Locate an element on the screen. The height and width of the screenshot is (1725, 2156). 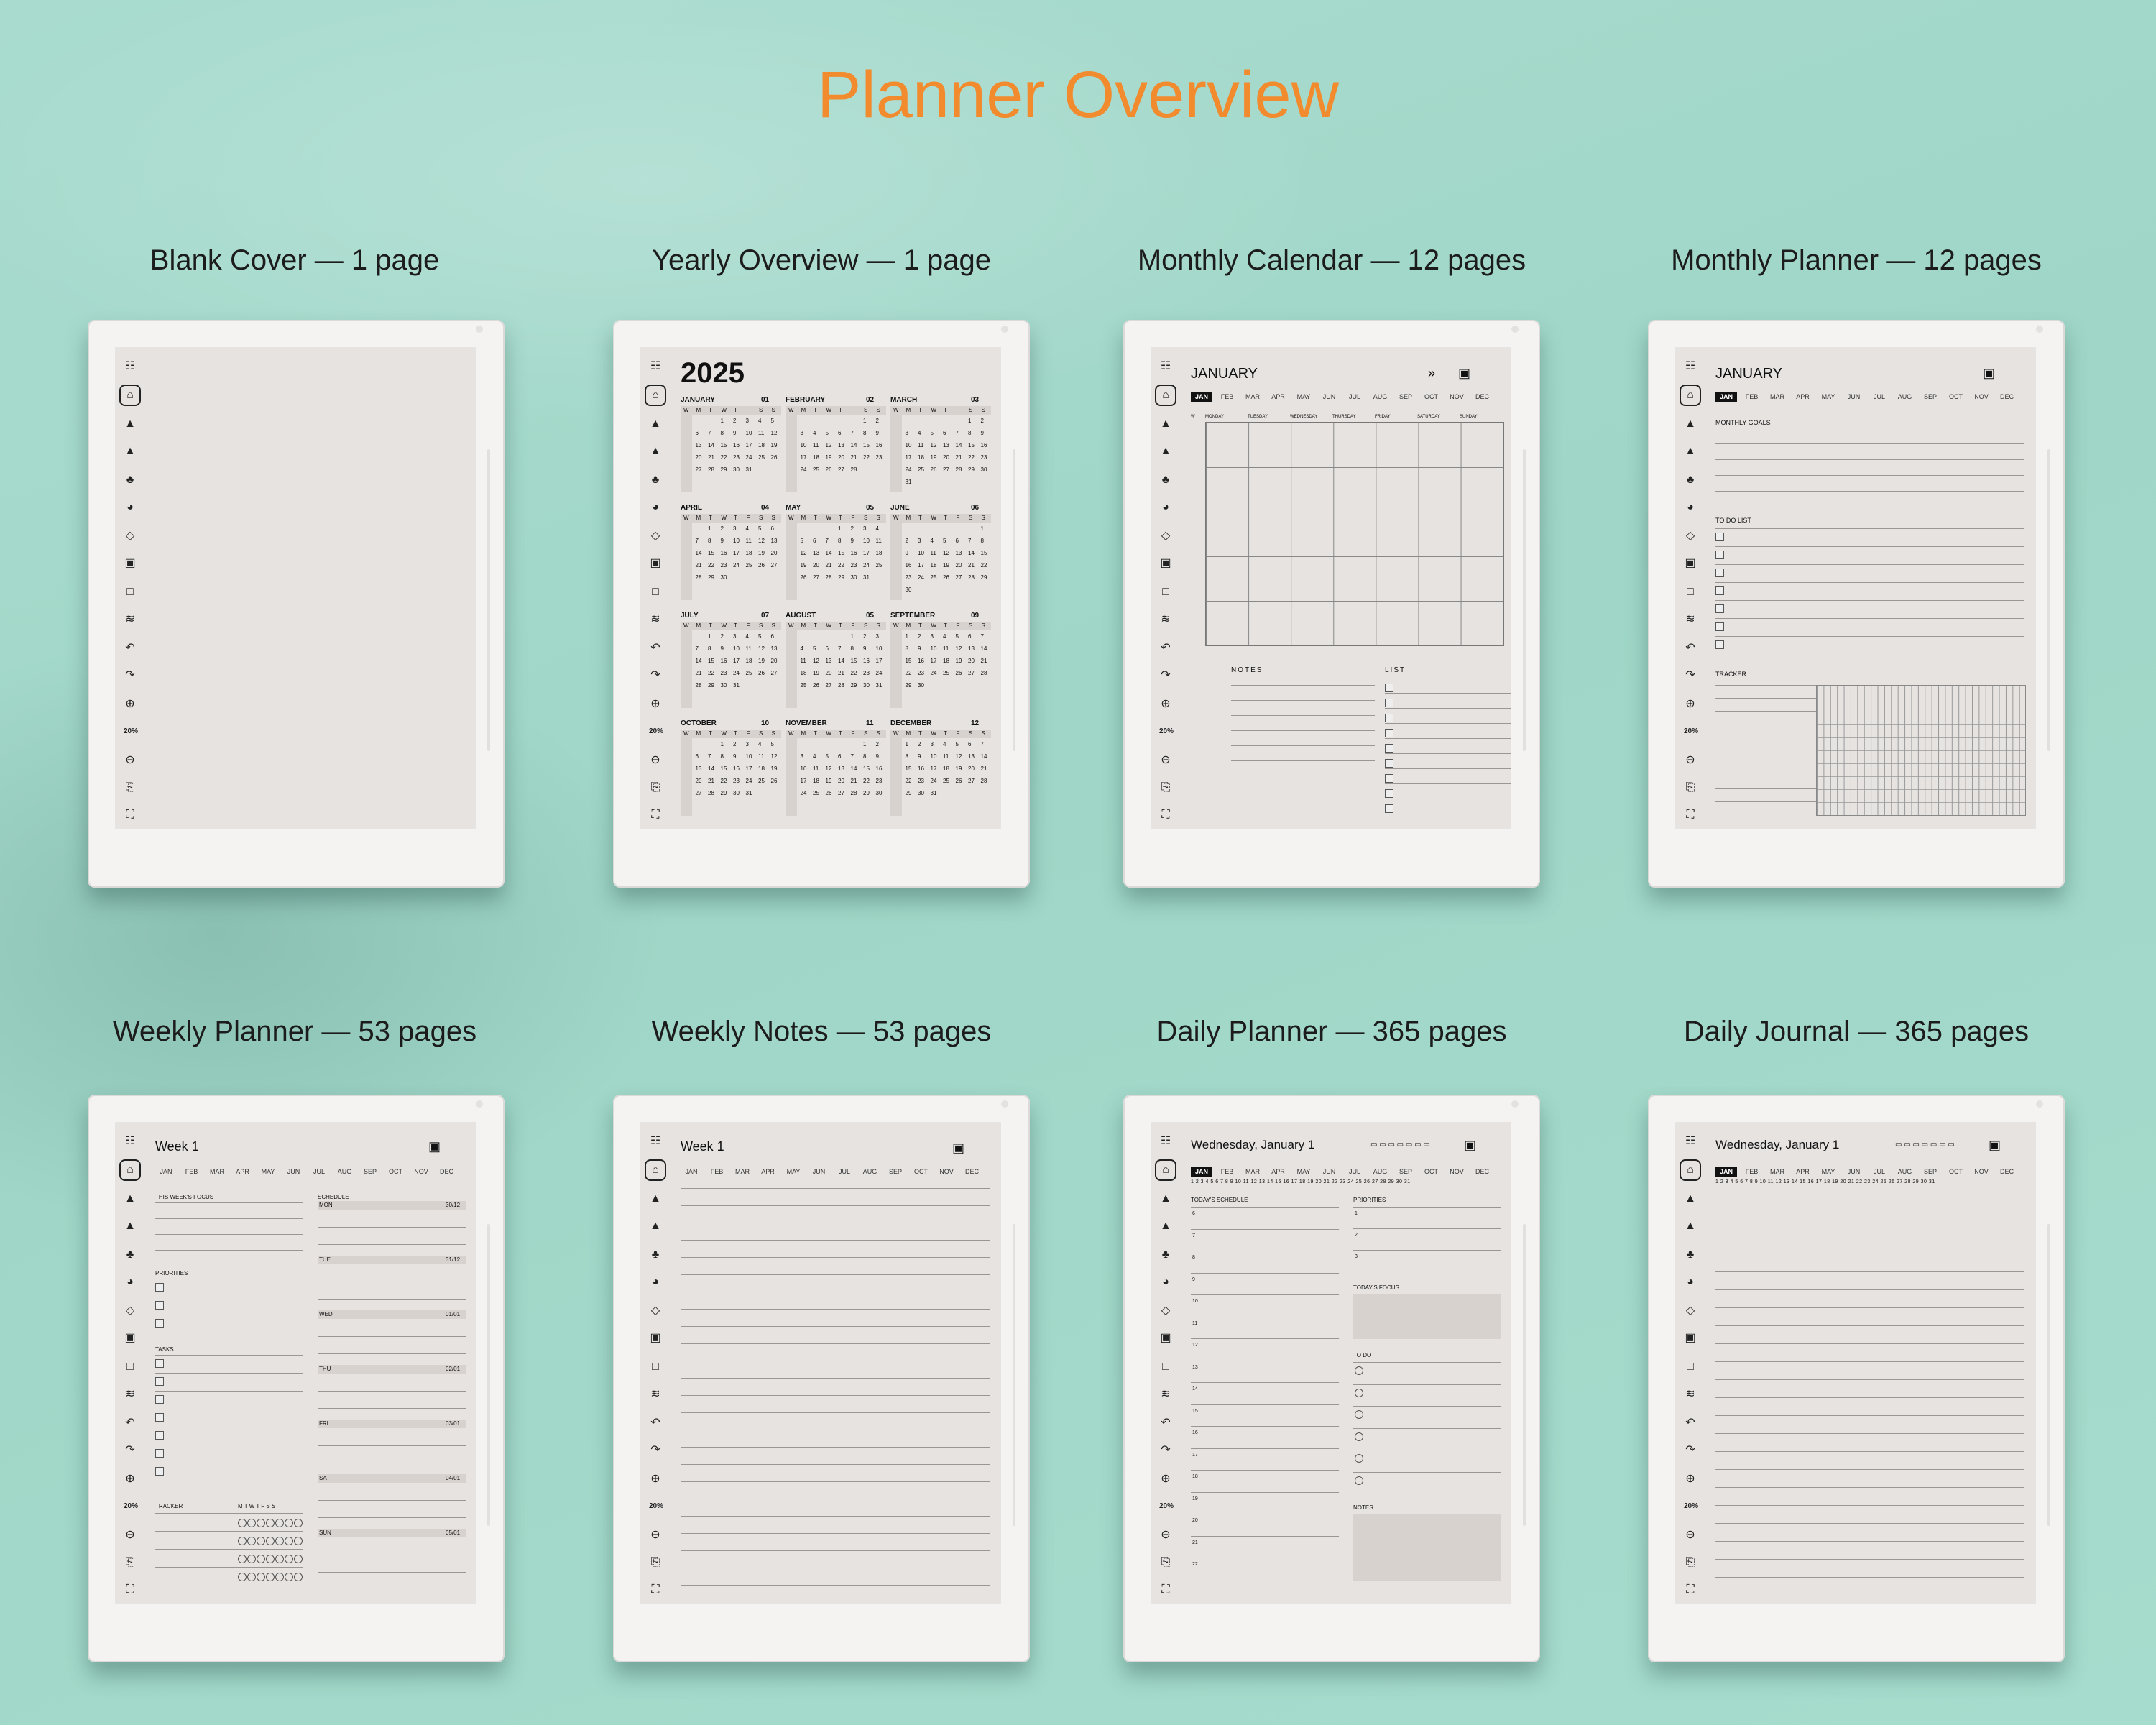
calendar-day: 27 is located at coordinates (971, 781).